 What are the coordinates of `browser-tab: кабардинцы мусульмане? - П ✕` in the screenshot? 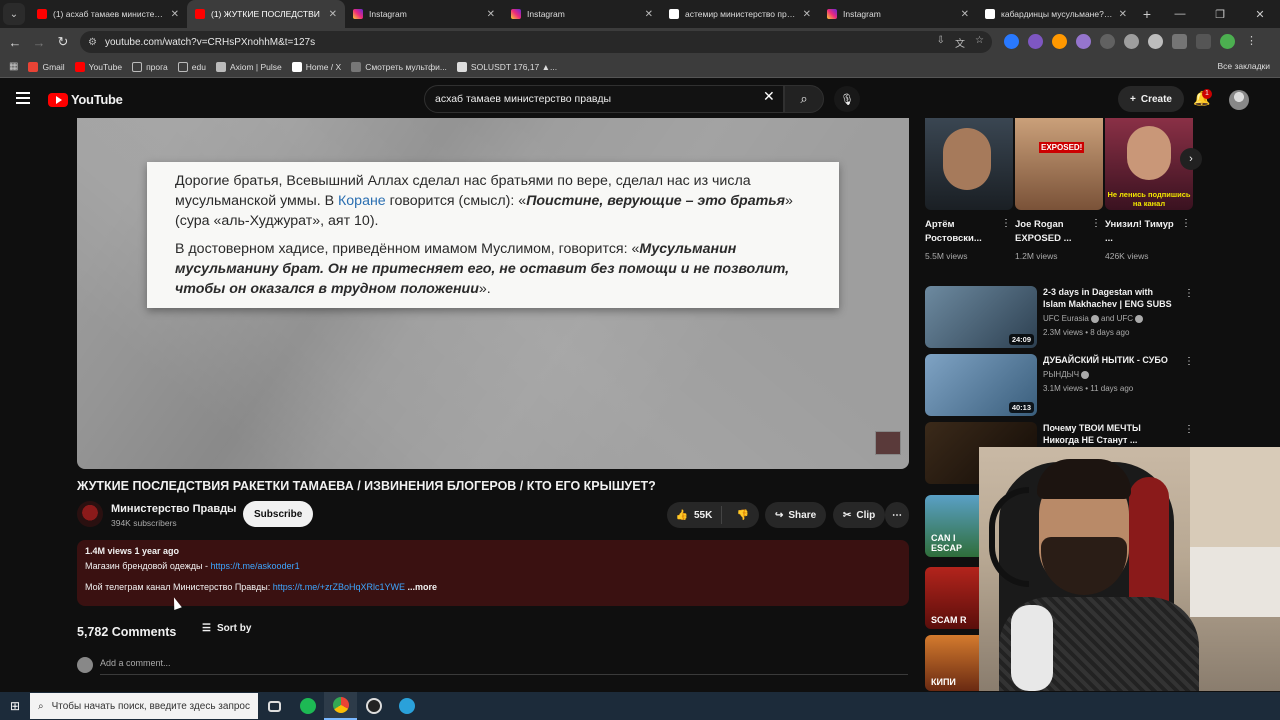 It's located at (1056, 14).